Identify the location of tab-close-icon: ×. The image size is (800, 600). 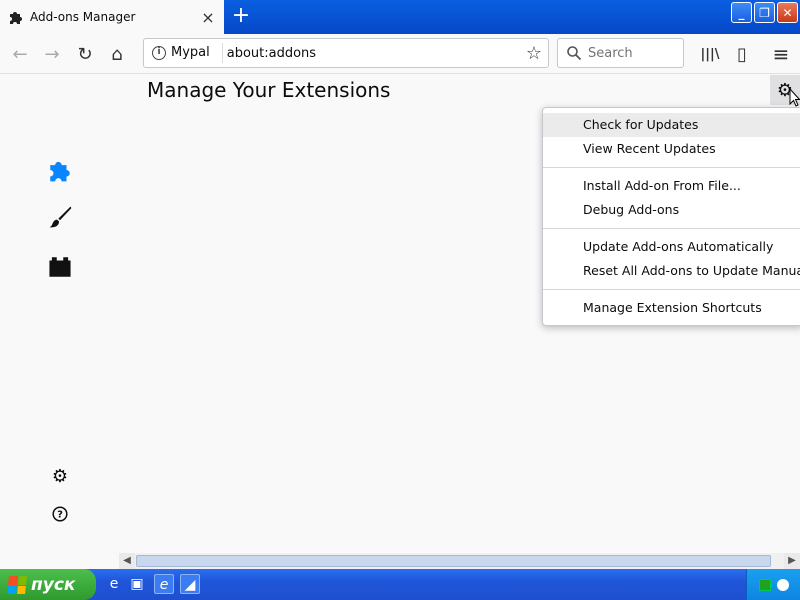
(208, 17).